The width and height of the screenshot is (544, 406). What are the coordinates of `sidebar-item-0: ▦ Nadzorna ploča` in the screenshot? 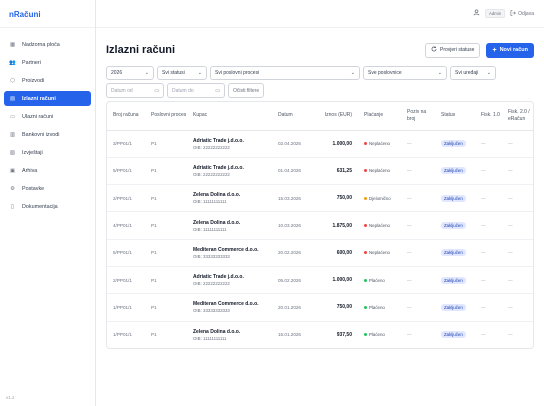 It's located at (47, 44).